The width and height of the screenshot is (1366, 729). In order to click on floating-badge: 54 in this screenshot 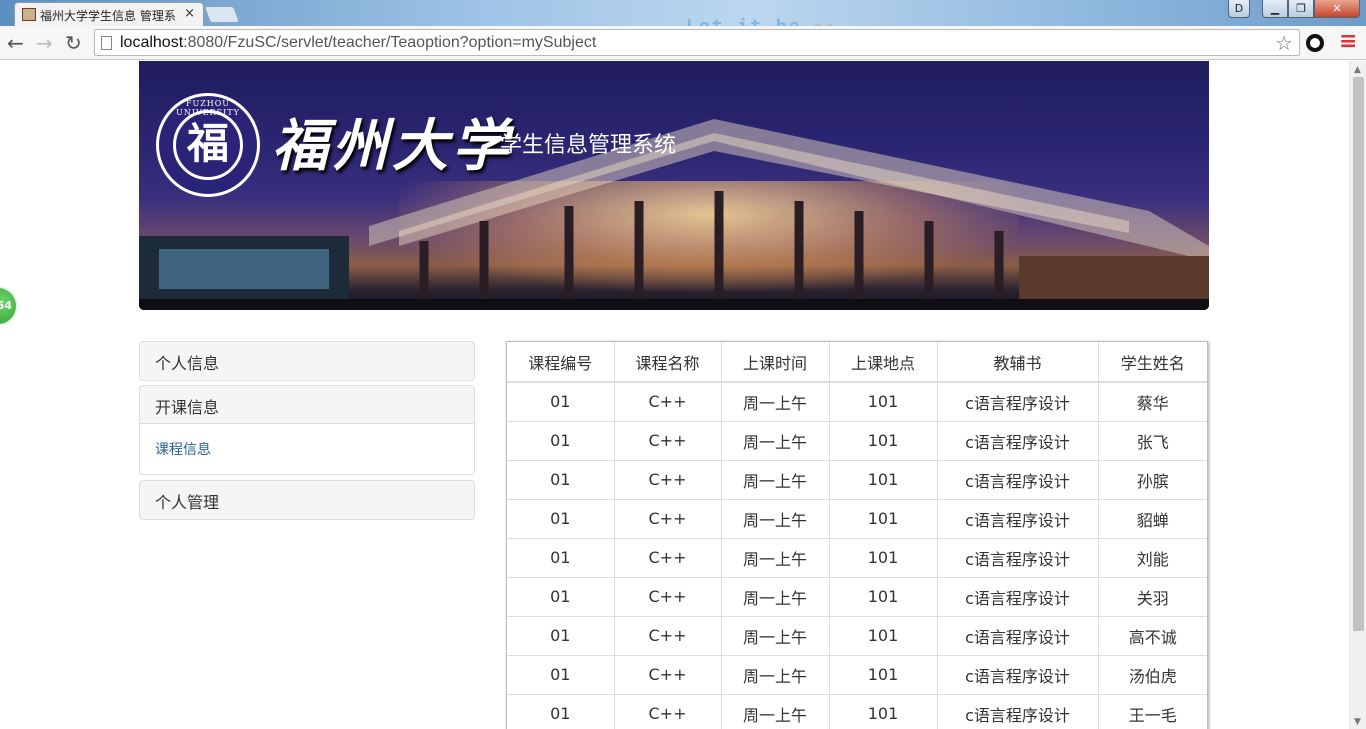, I will do `click(9, 306)`.